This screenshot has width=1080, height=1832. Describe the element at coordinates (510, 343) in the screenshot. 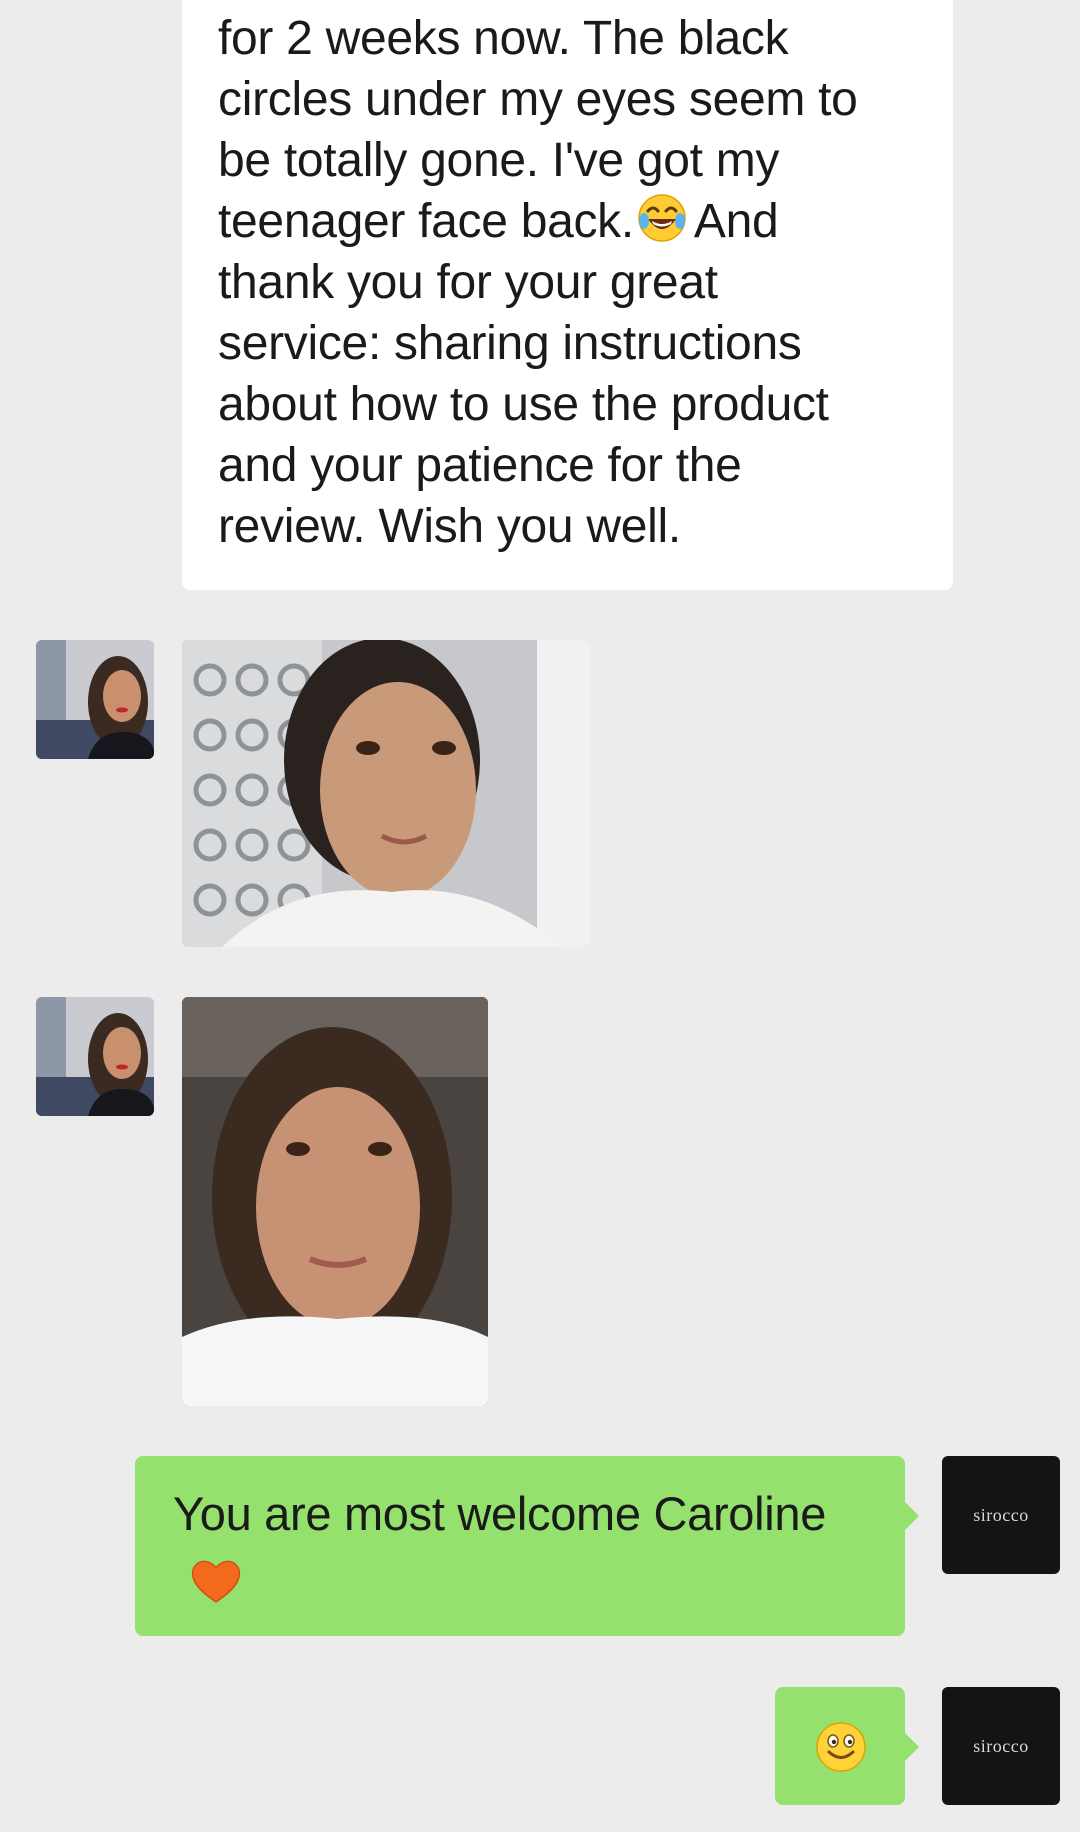

I see `message-text-line: service: sharing instructions` at that location.